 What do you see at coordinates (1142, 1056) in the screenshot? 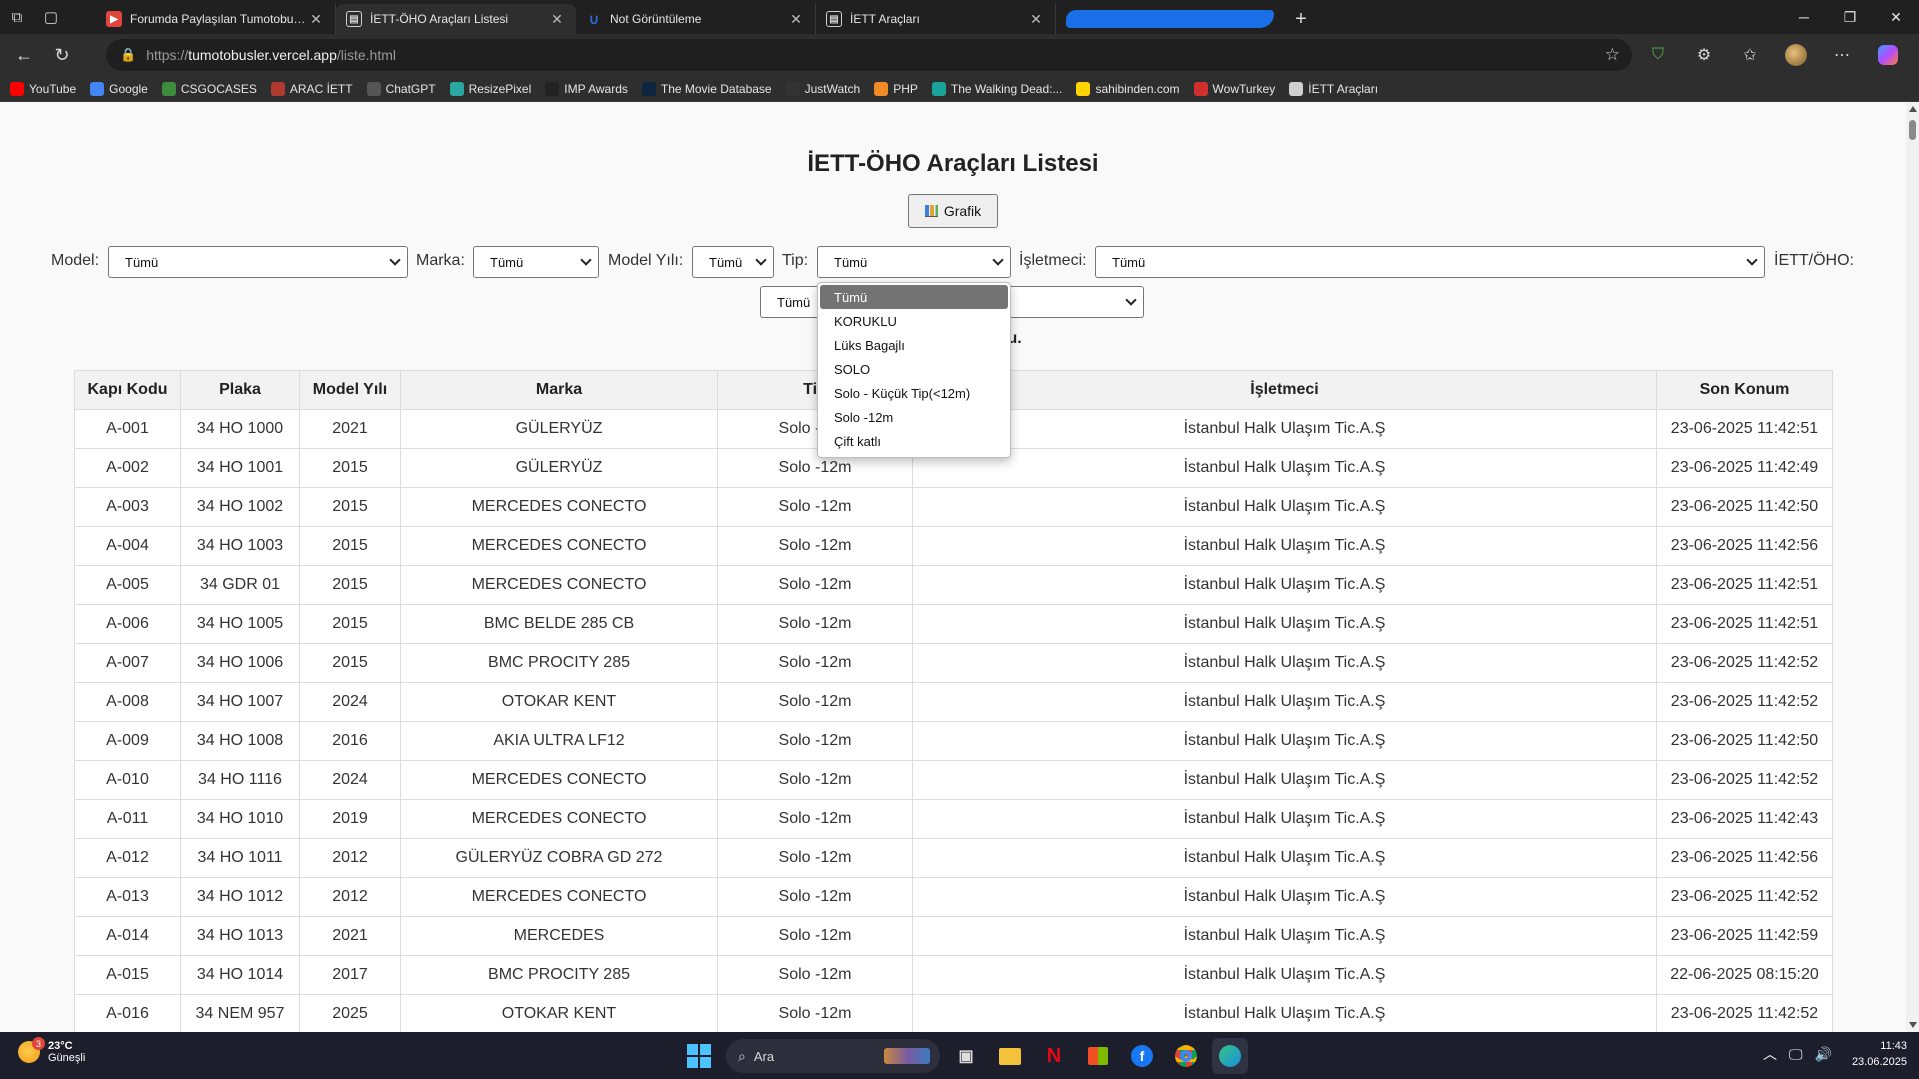
I see `facebook-icon: f` at bounding box center [1142, 1056].